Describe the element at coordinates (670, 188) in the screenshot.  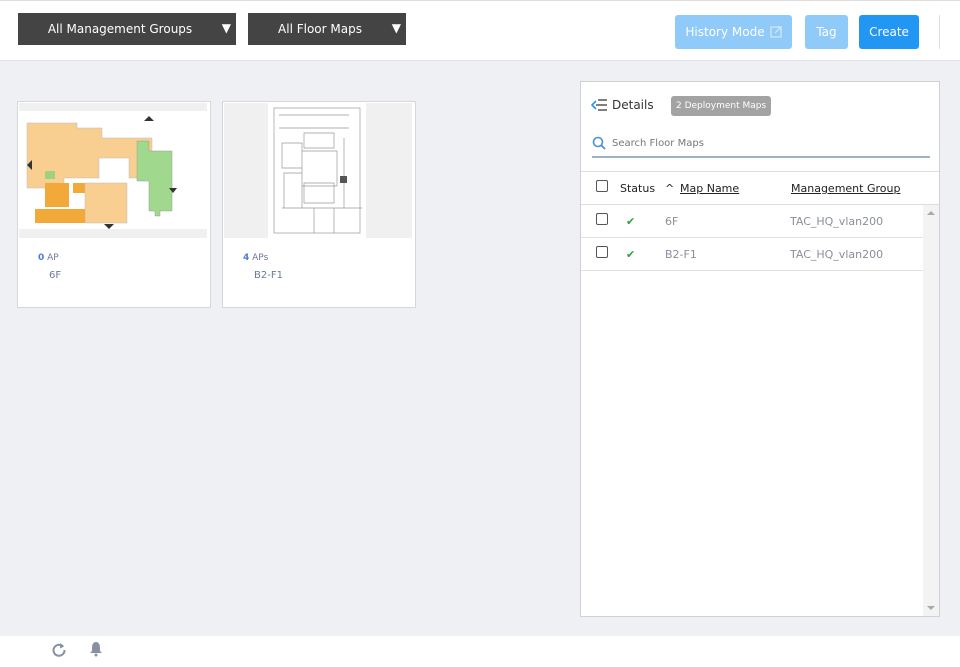
I see `sort-ascending-icon: ^` at that location.